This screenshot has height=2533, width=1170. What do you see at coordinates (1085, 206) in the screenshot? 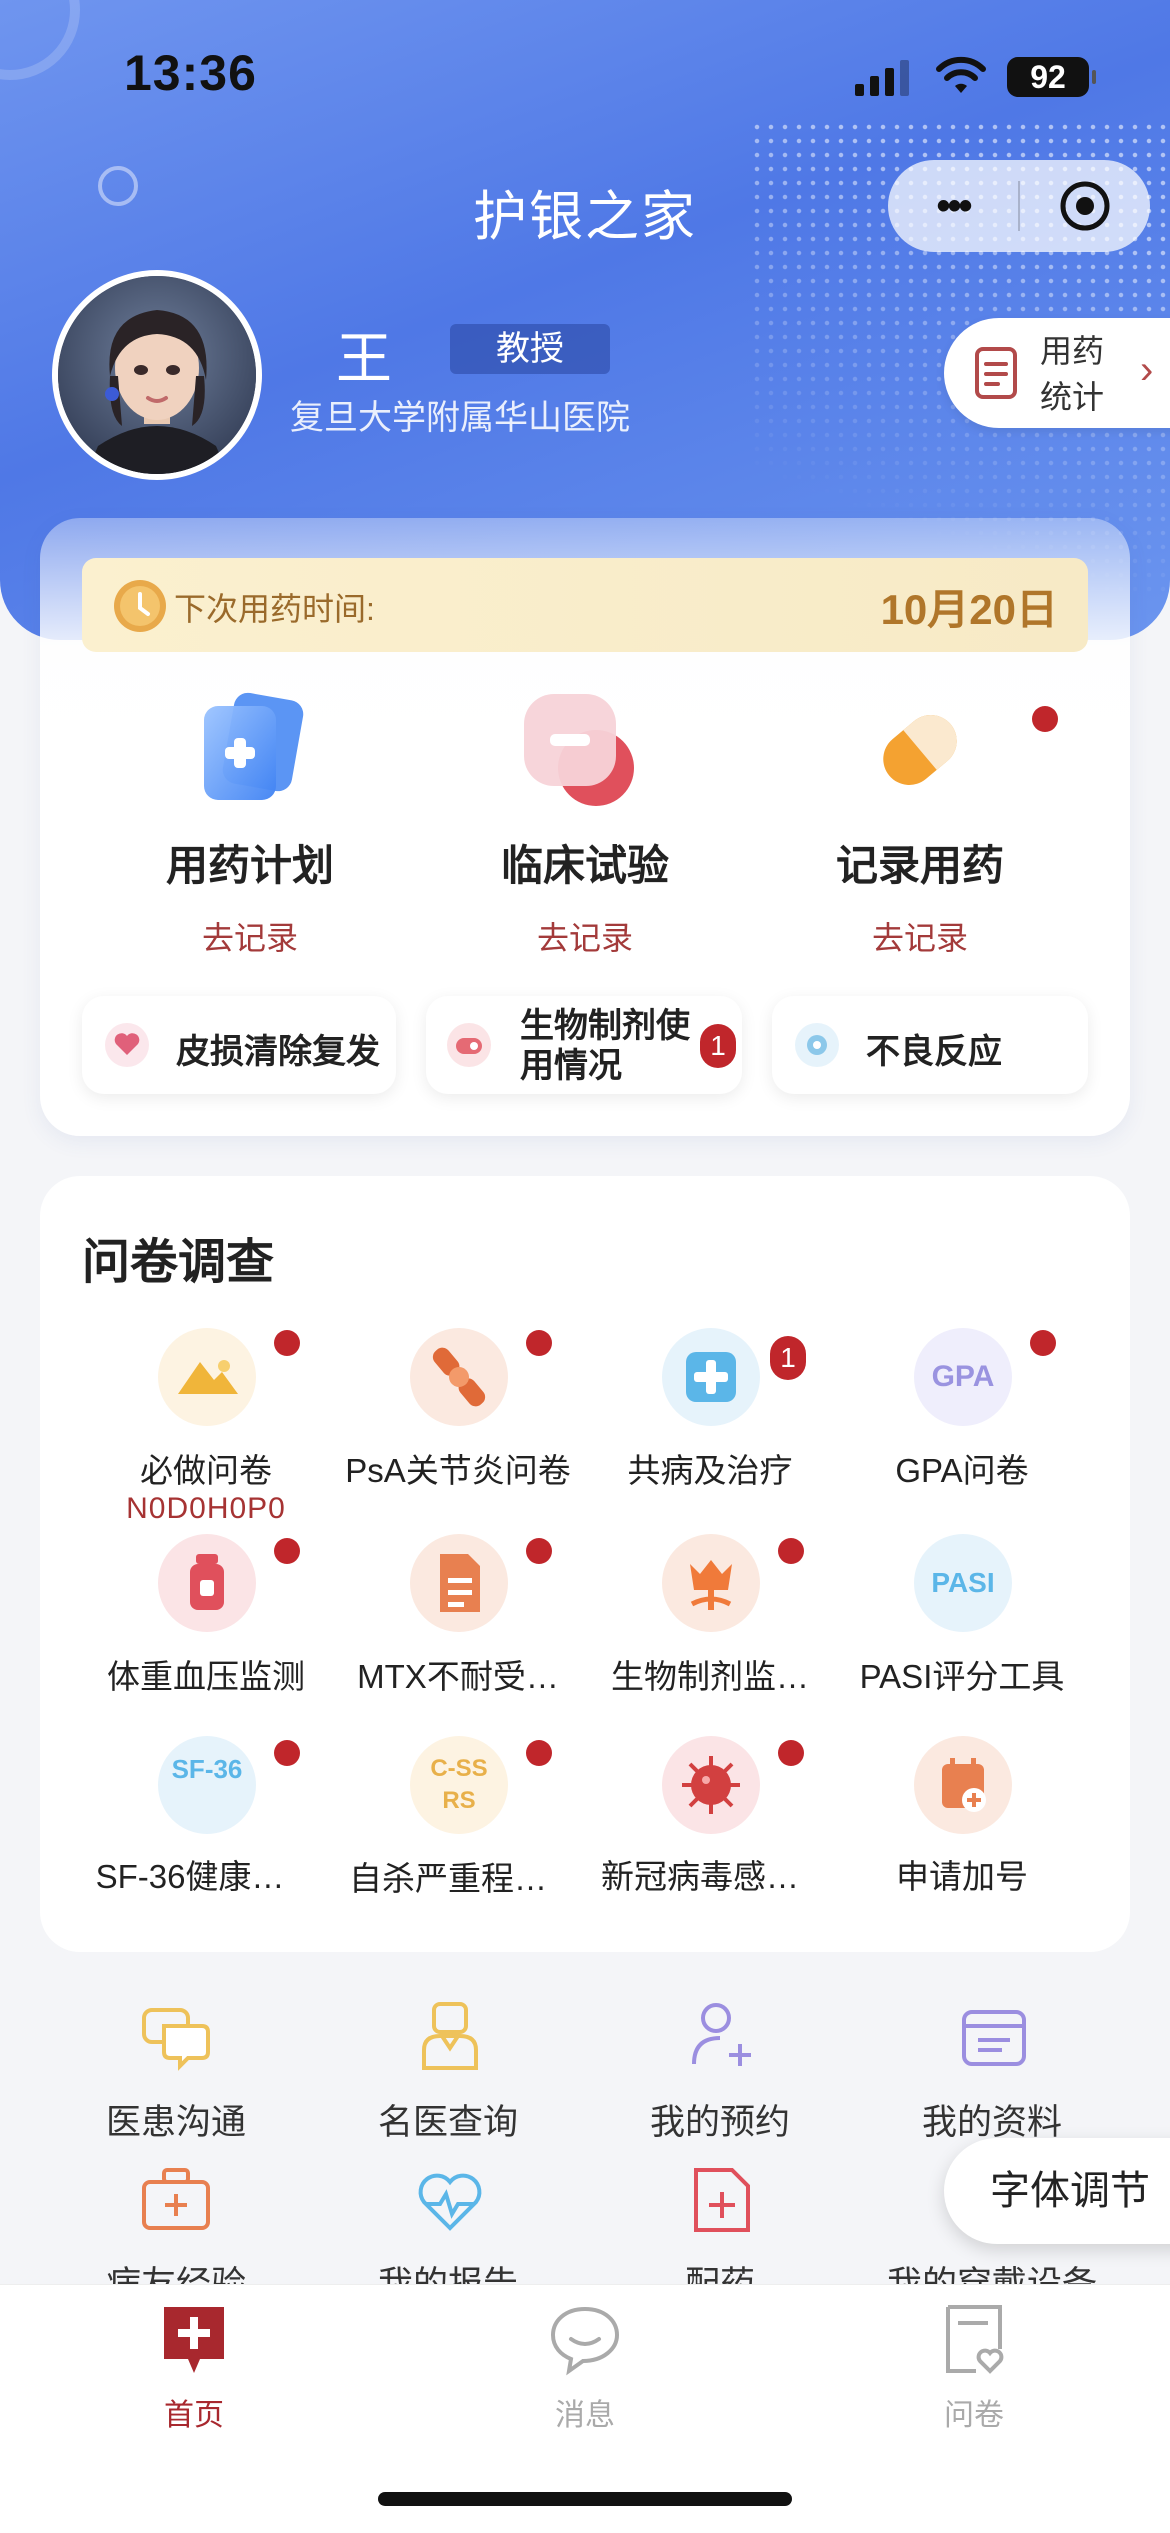
I see `close-target-icon` at bounding box center [1085, 206].